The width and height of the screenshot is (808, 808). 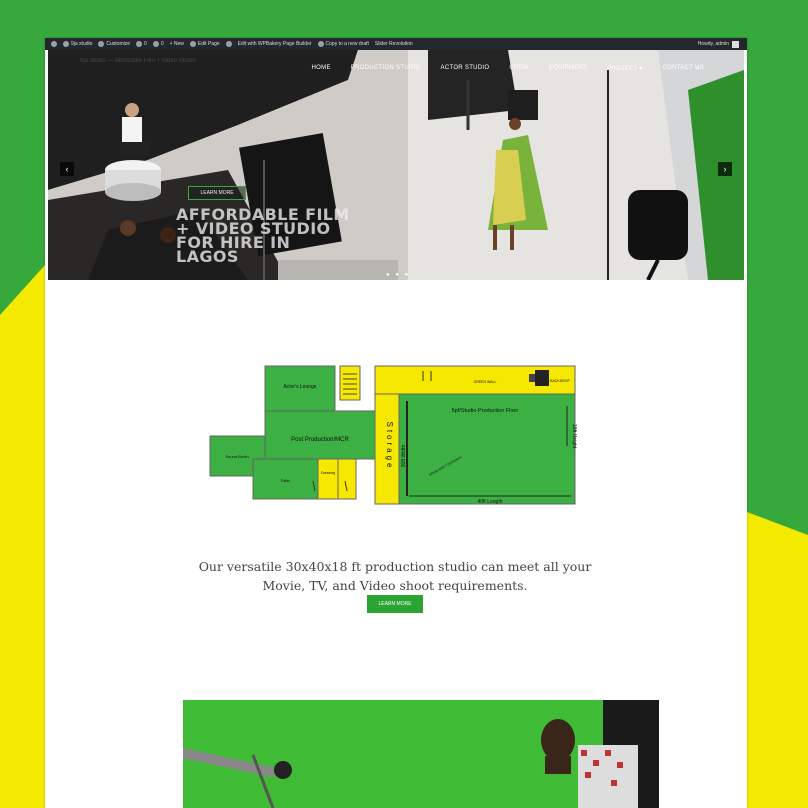 What do you see at coordinates (177, 44) in the screenshot?
I see `admin-bar-new: + New` at bounding box center [177, 44].